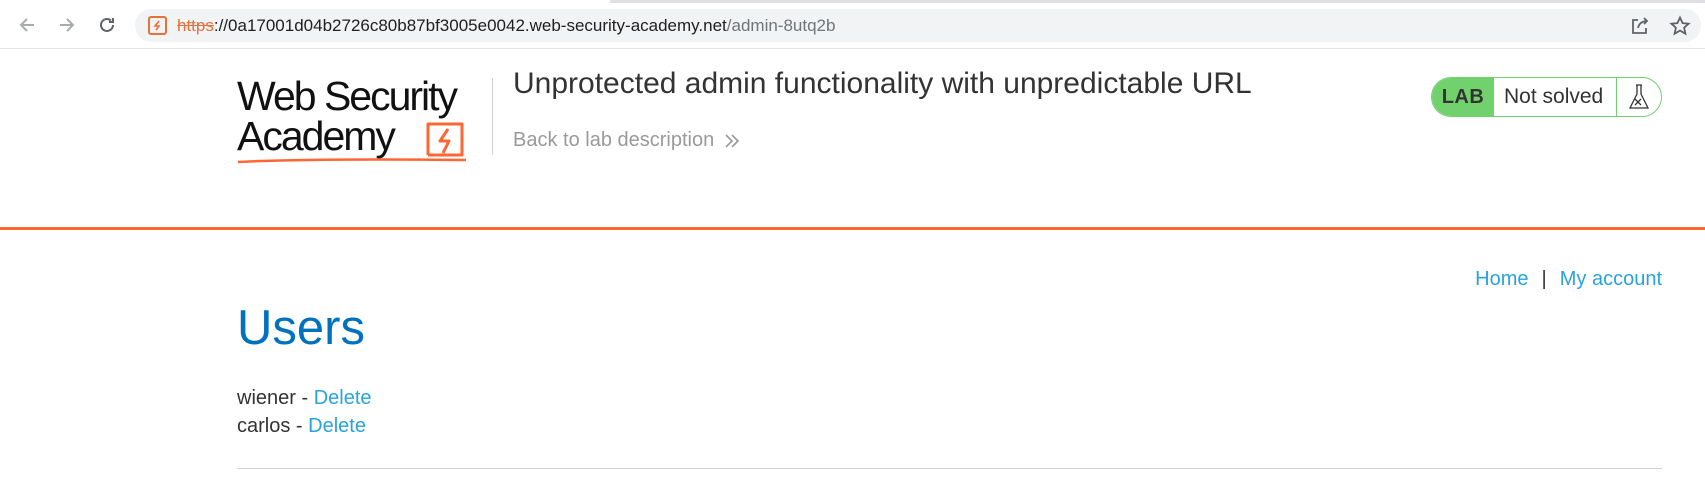 The width and height of the screenshot is (1705, 491). What do you see at coordinates (852, 1) in the screenshot?
I see `tab-strip` at bounding box center [852, 1].